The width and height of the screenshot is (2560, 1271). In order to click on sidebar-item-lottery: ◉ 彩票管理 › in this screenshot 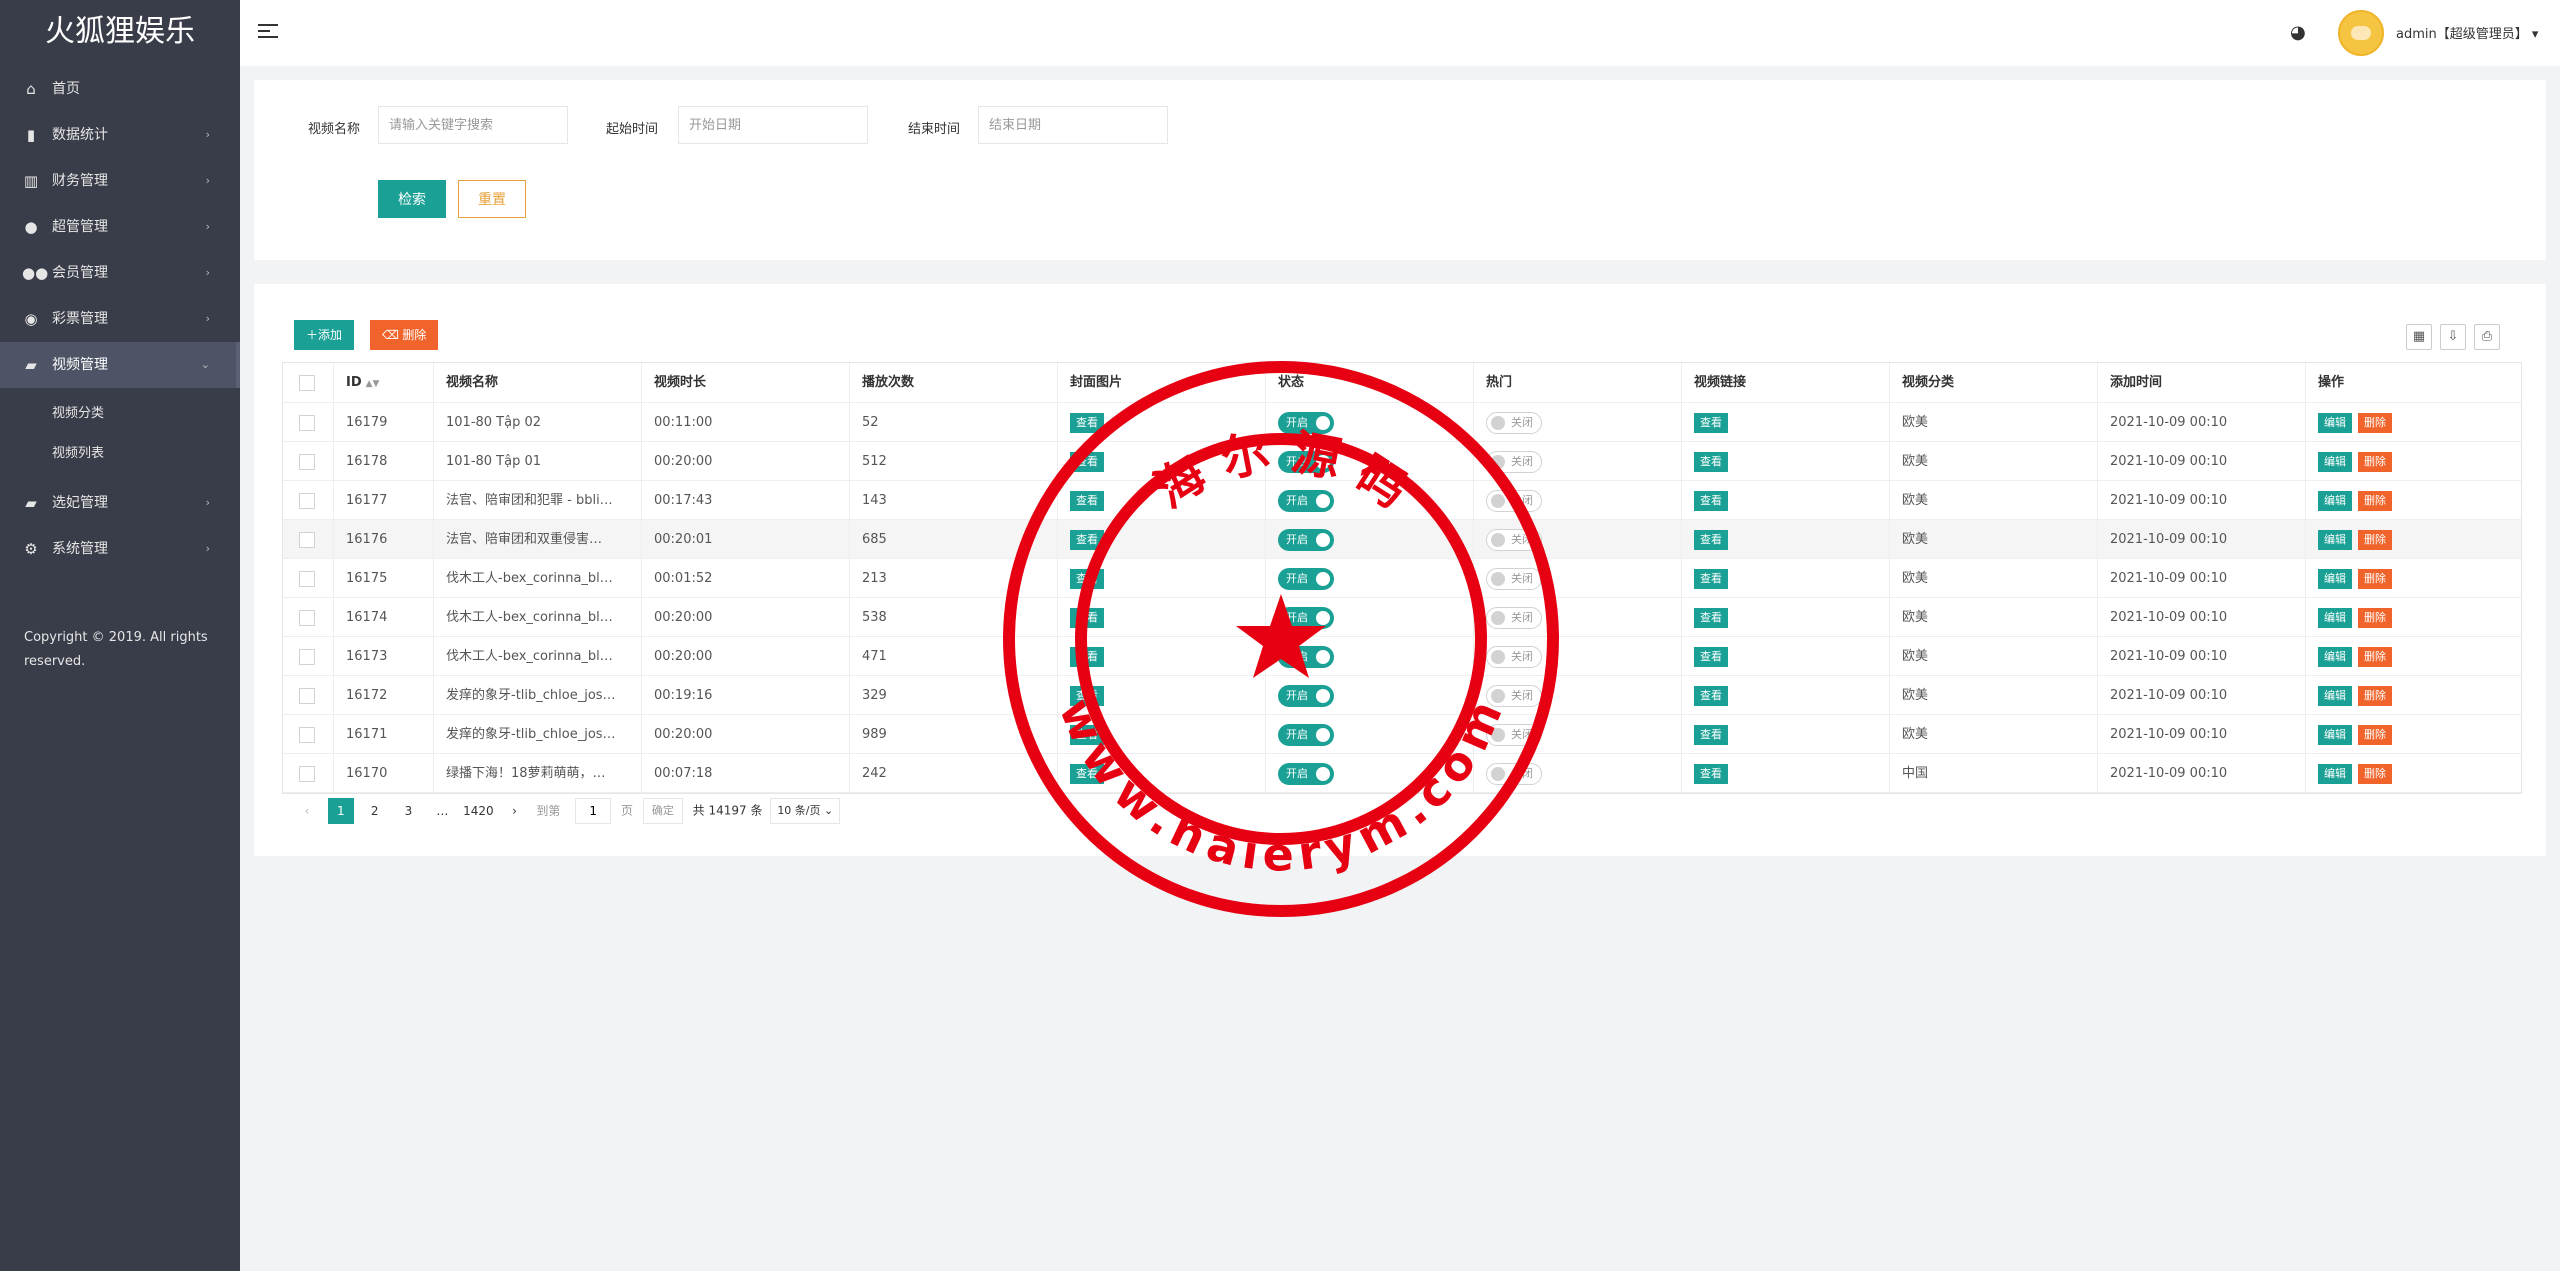, I will do `click(120, 319)`.